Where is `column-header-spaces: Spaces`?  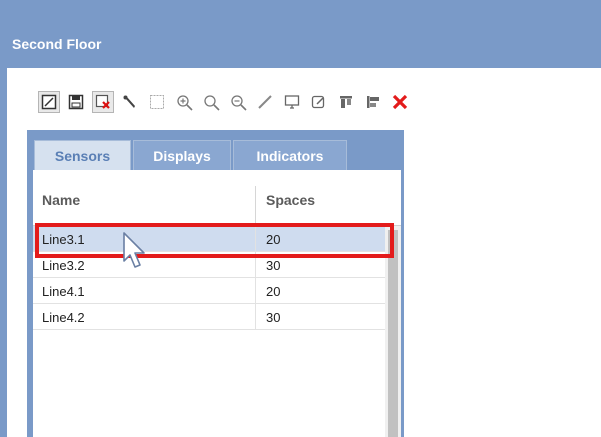
column-header-spaces: Spaces is located at coordinates (290, 200).